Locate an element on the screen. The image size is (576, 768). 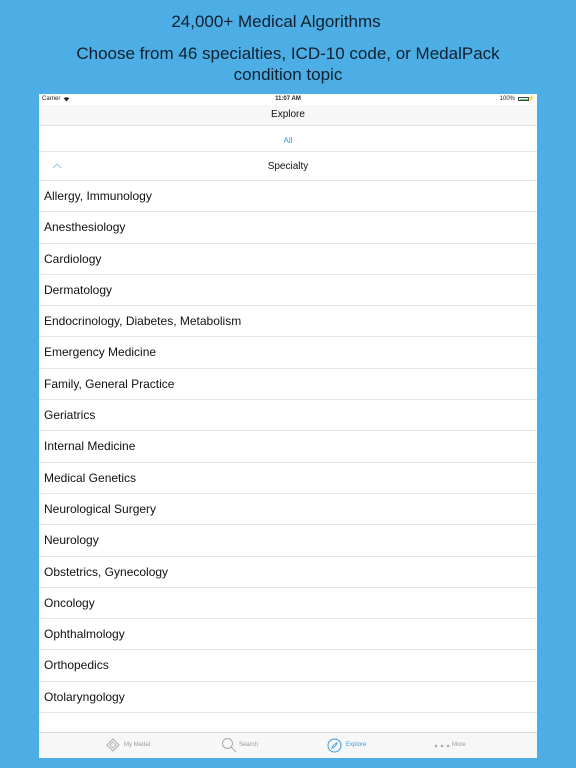
list-item-geriatrics: Geriatrics is located at coordinates (288, 416).